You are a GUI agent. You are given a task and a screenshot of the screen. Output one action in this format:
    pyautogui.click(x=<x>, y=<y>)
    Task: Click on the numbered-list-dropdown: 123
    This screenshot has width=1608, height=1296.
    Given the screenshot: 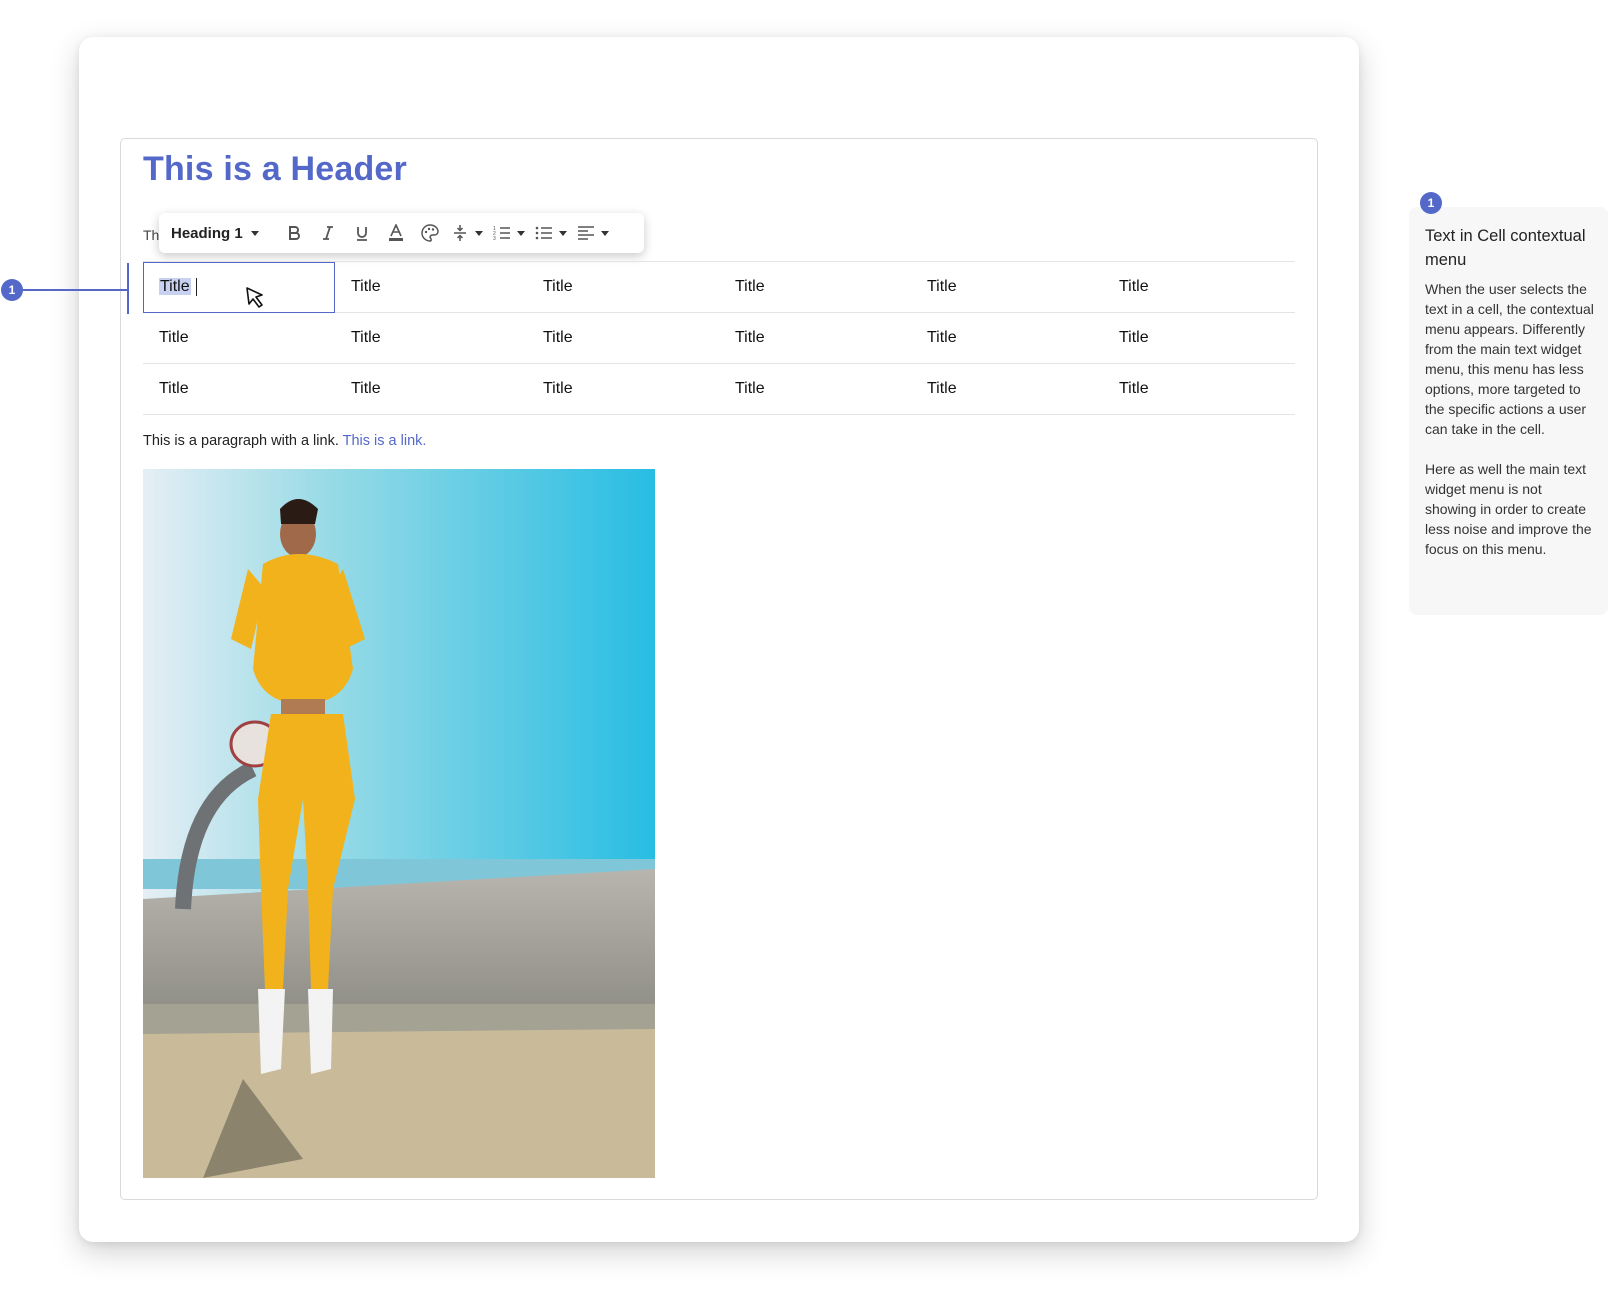 What is the action you would take?
    pyautogui.click(x=510, y=233)
    